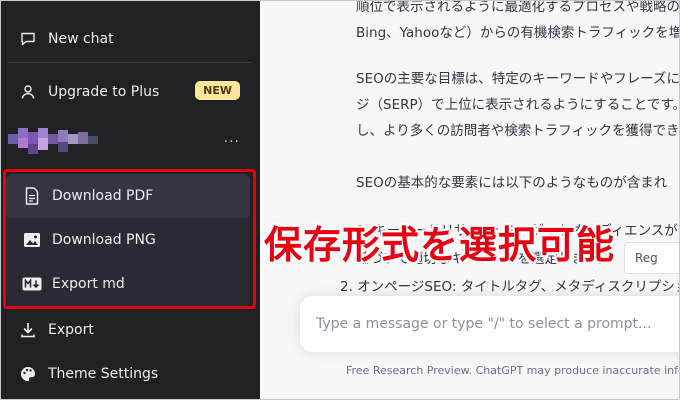  What do you see at coordinates (518, 105) in the screenshot?
I see `response-line: ジ（SERP）で上位に表示されるようにすることです。` at bounding box center [518, 105].